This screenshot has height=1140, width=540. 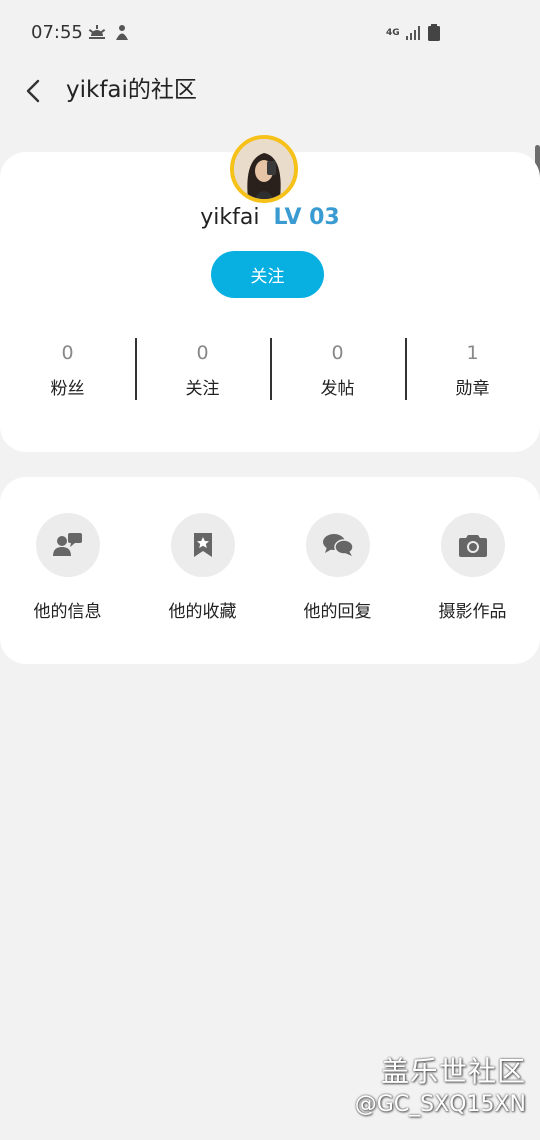 I want to click on stat-label: 发帖, so click(x=337, y=389).